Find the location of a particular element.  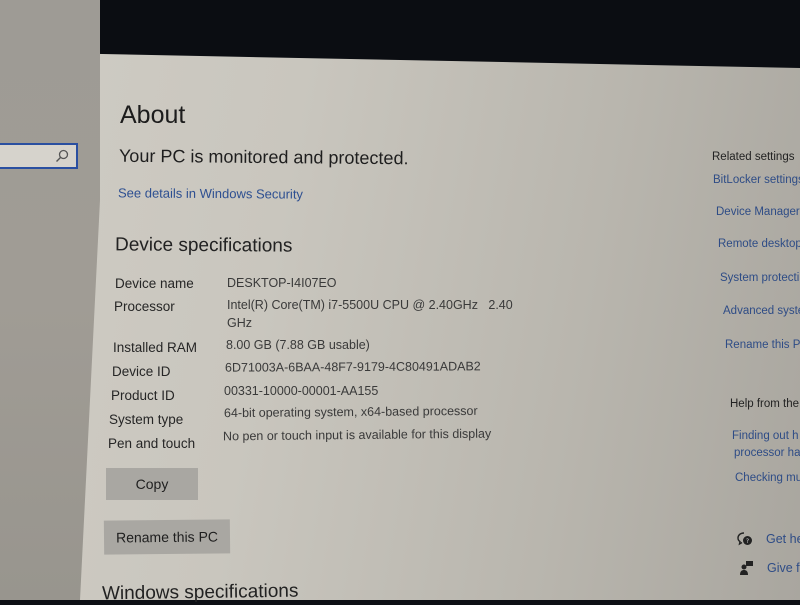

spec-value: DESKTOP-I4I07EO is located at coordinates (282, 283).